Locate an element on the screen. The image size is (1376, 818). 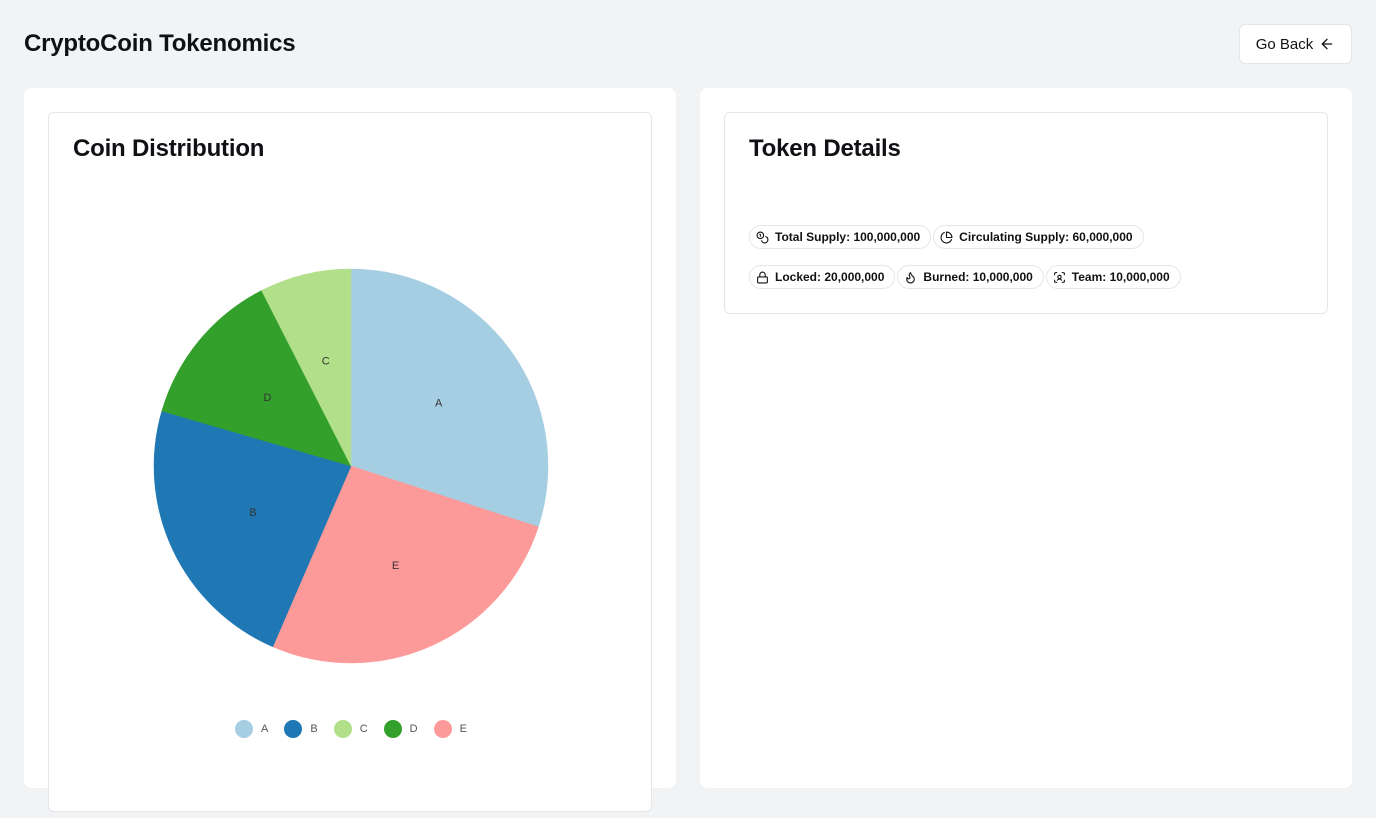
legend-label: D is located at coordinates (413, 729).